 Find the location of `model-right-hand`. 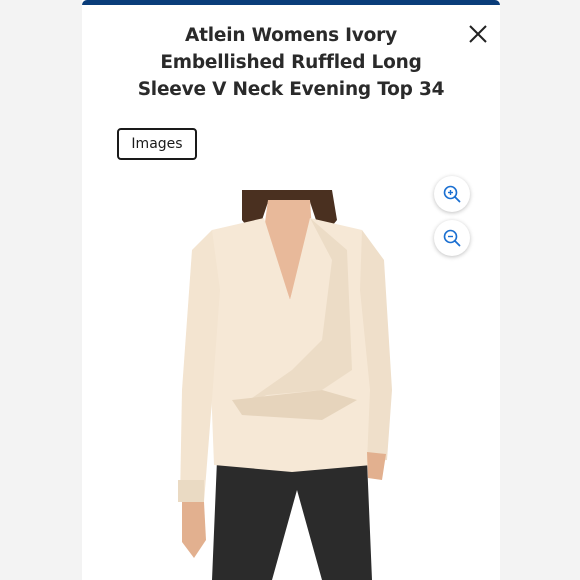

model-right-hand is located at coordinates (376, 466).